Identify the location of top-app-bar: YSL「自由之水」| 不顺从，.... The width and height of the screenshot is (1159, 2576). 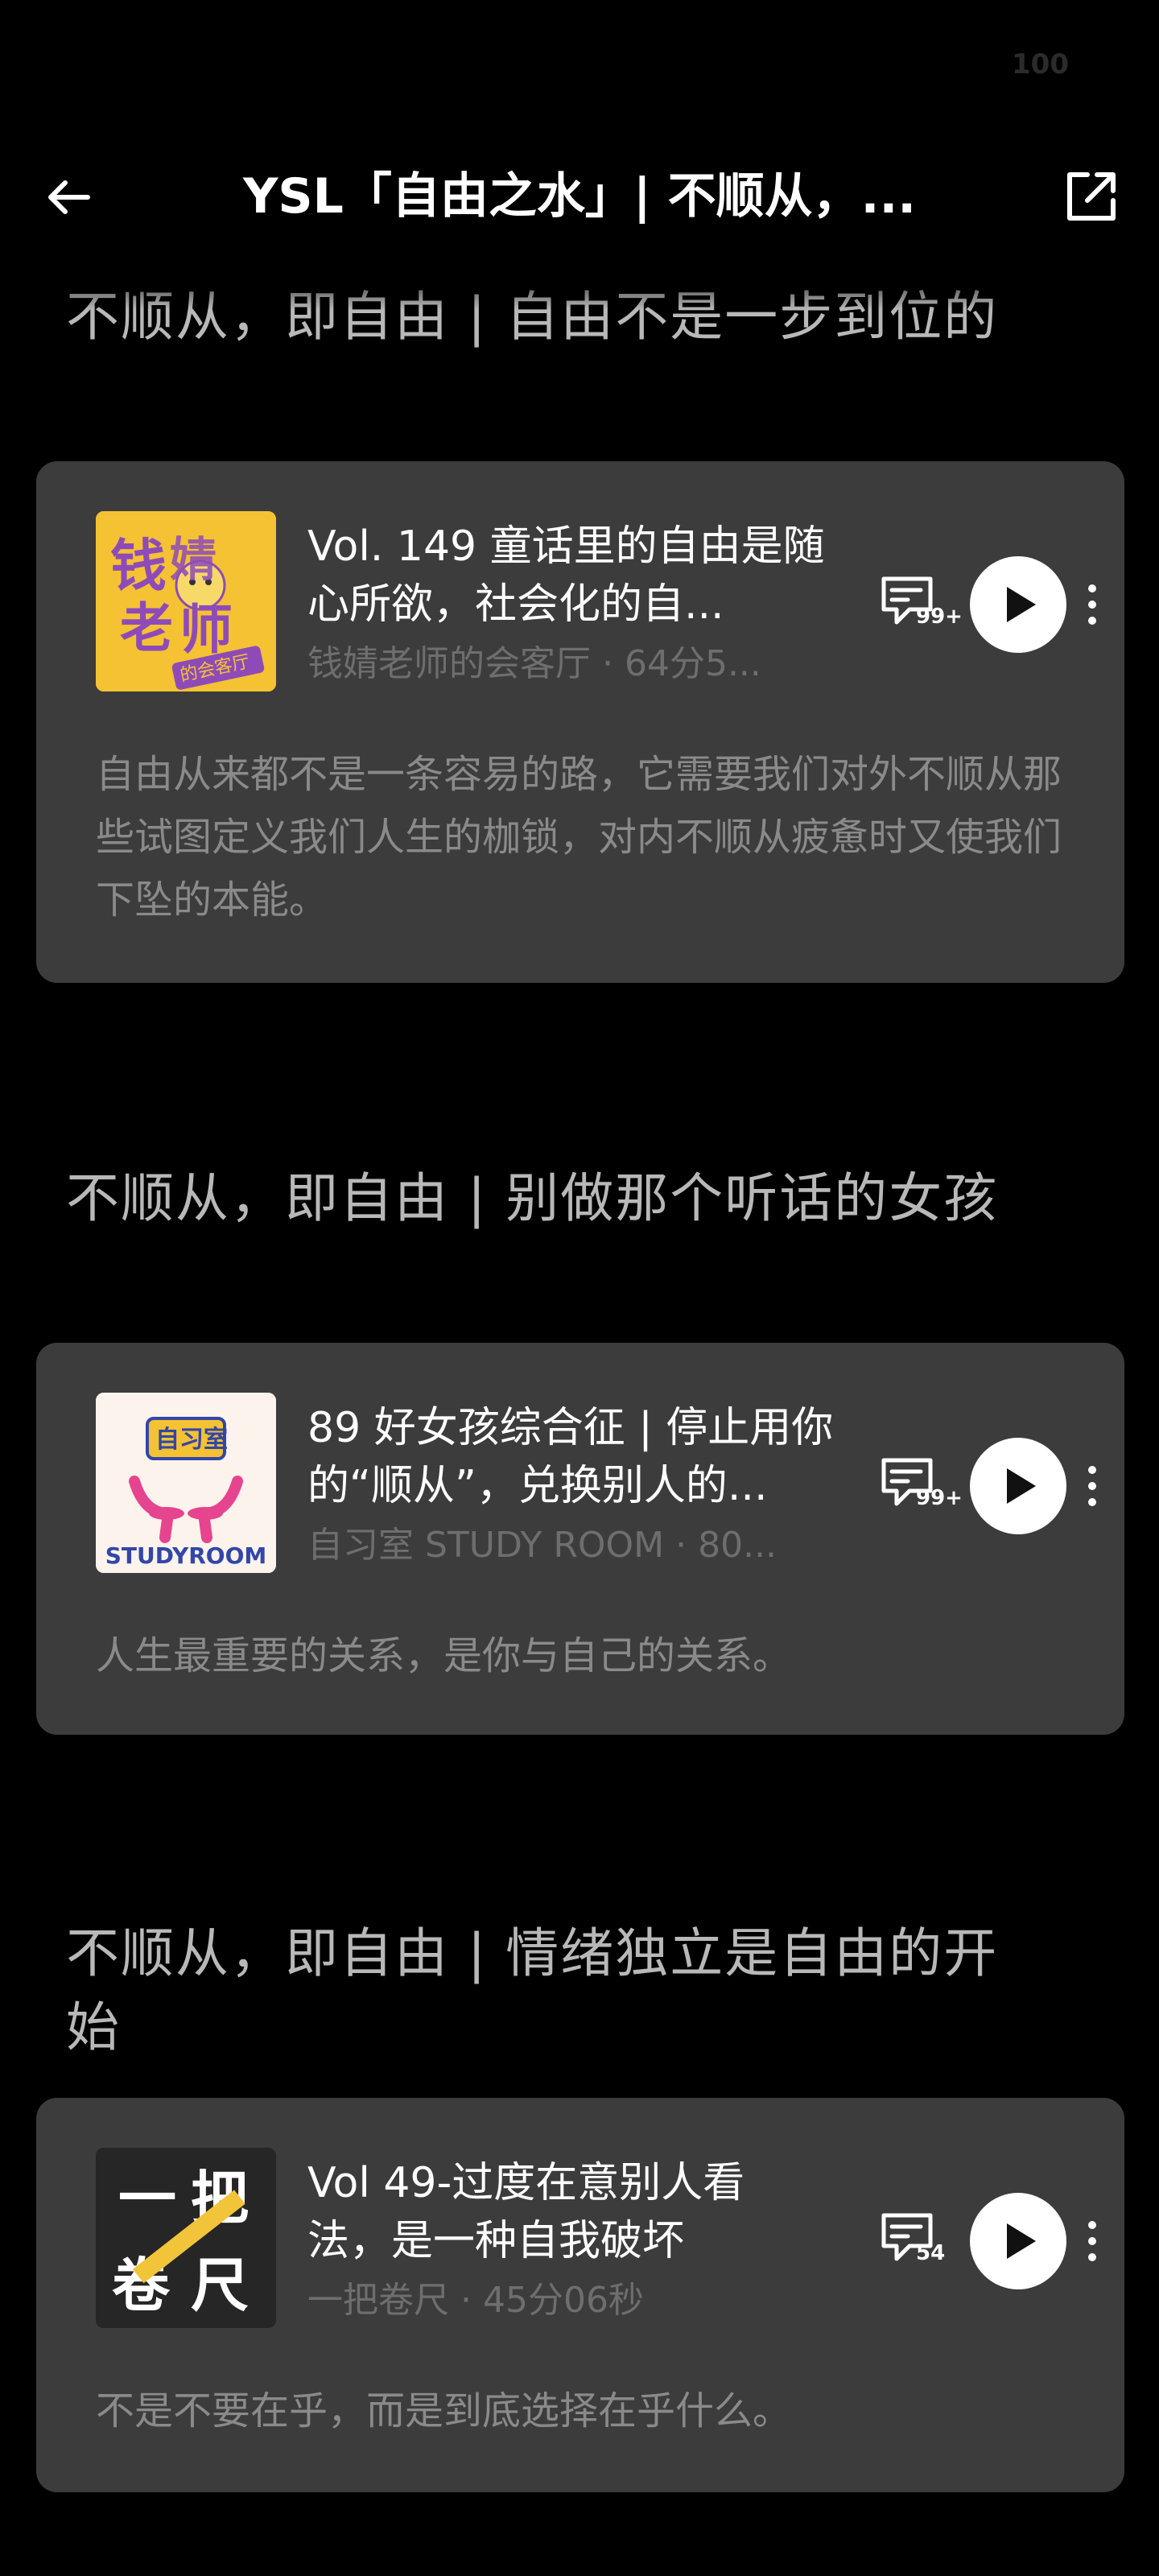
(579, 195).